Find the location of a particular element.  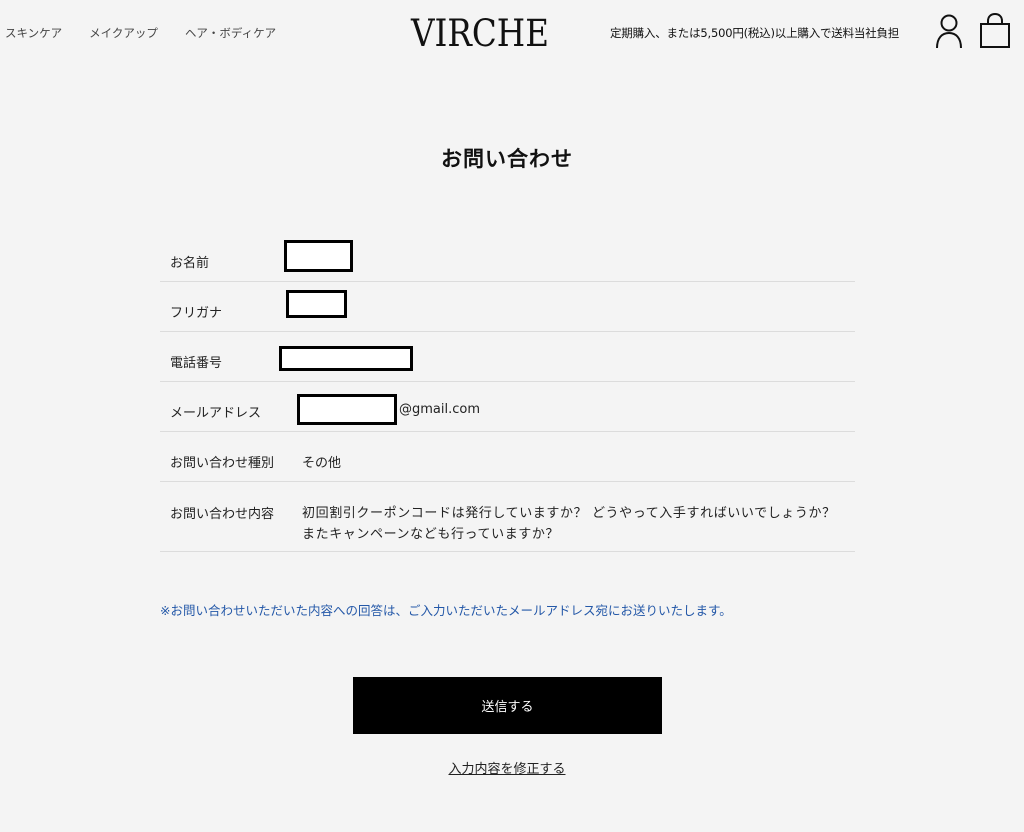

submit-button: 送信する is located at coordinates (507, 705).